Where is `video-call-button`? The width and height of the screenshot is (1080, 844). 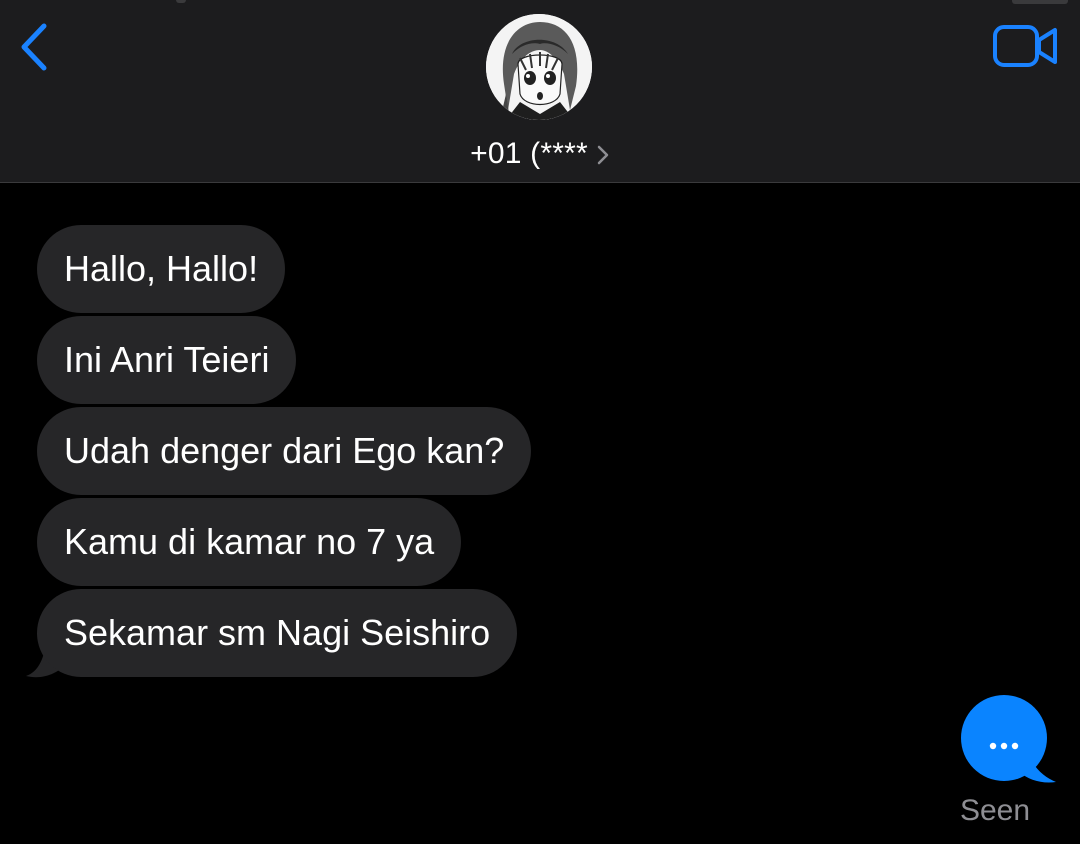
video-call-button is located at coordinates (1026, 46).